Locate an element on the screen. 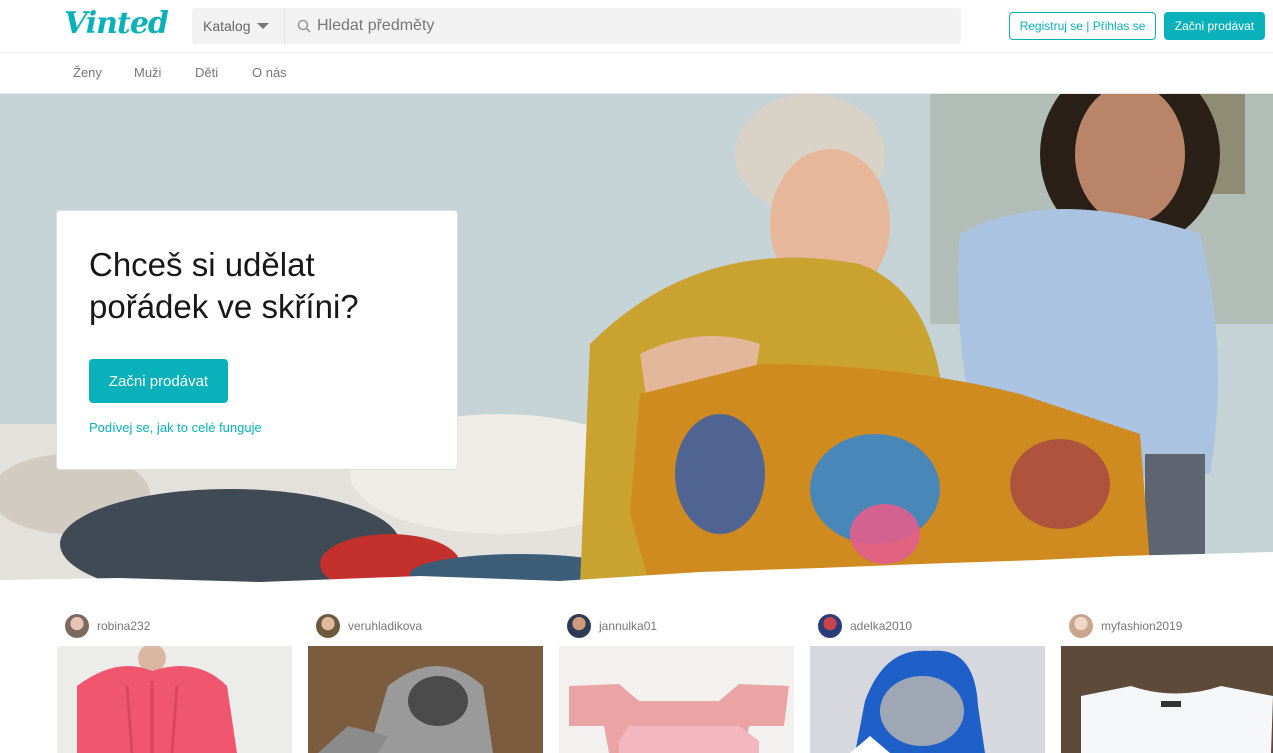 Image resolution: width=1273 pixels, height=753 pixels. feed-user: jannulka01 is located at coordinates (612, 626).